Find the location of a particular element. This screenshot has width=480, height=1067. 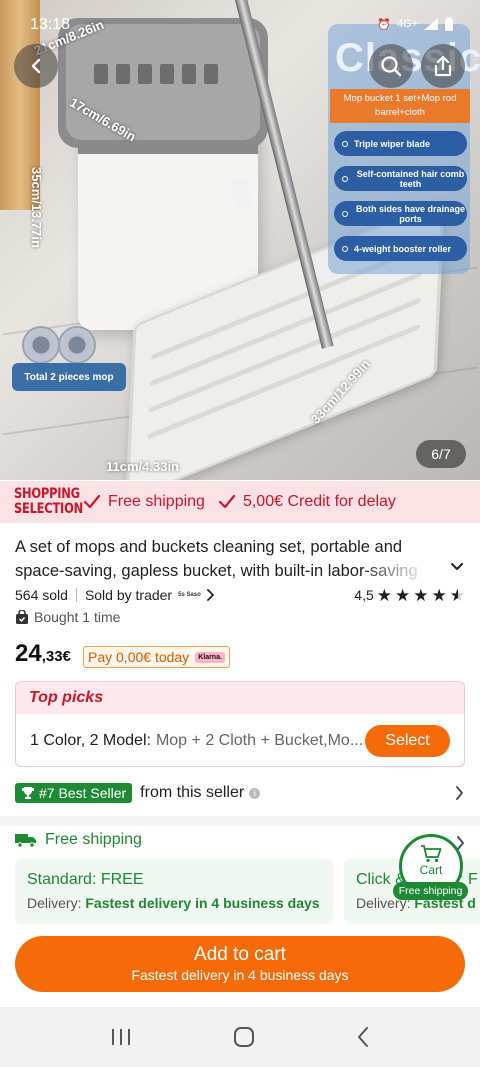

variant-label: 1 Color, 2 Model: is located at coordinates (90, 740).